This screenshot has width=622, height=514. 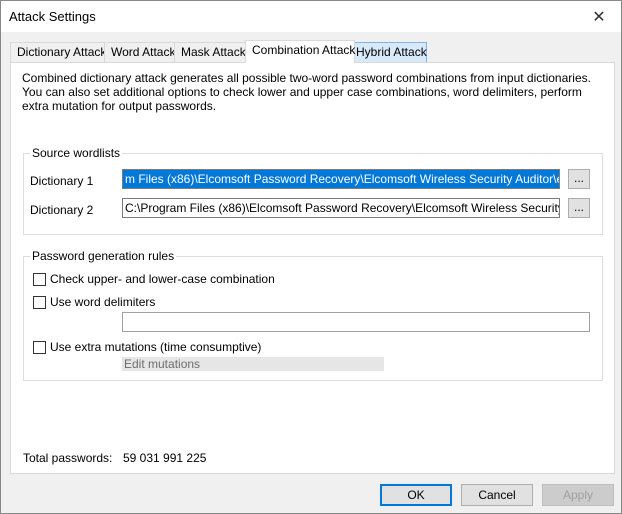 I want to click on password-generation-rules-title: Password generation rules, so click(x=103, y=256).